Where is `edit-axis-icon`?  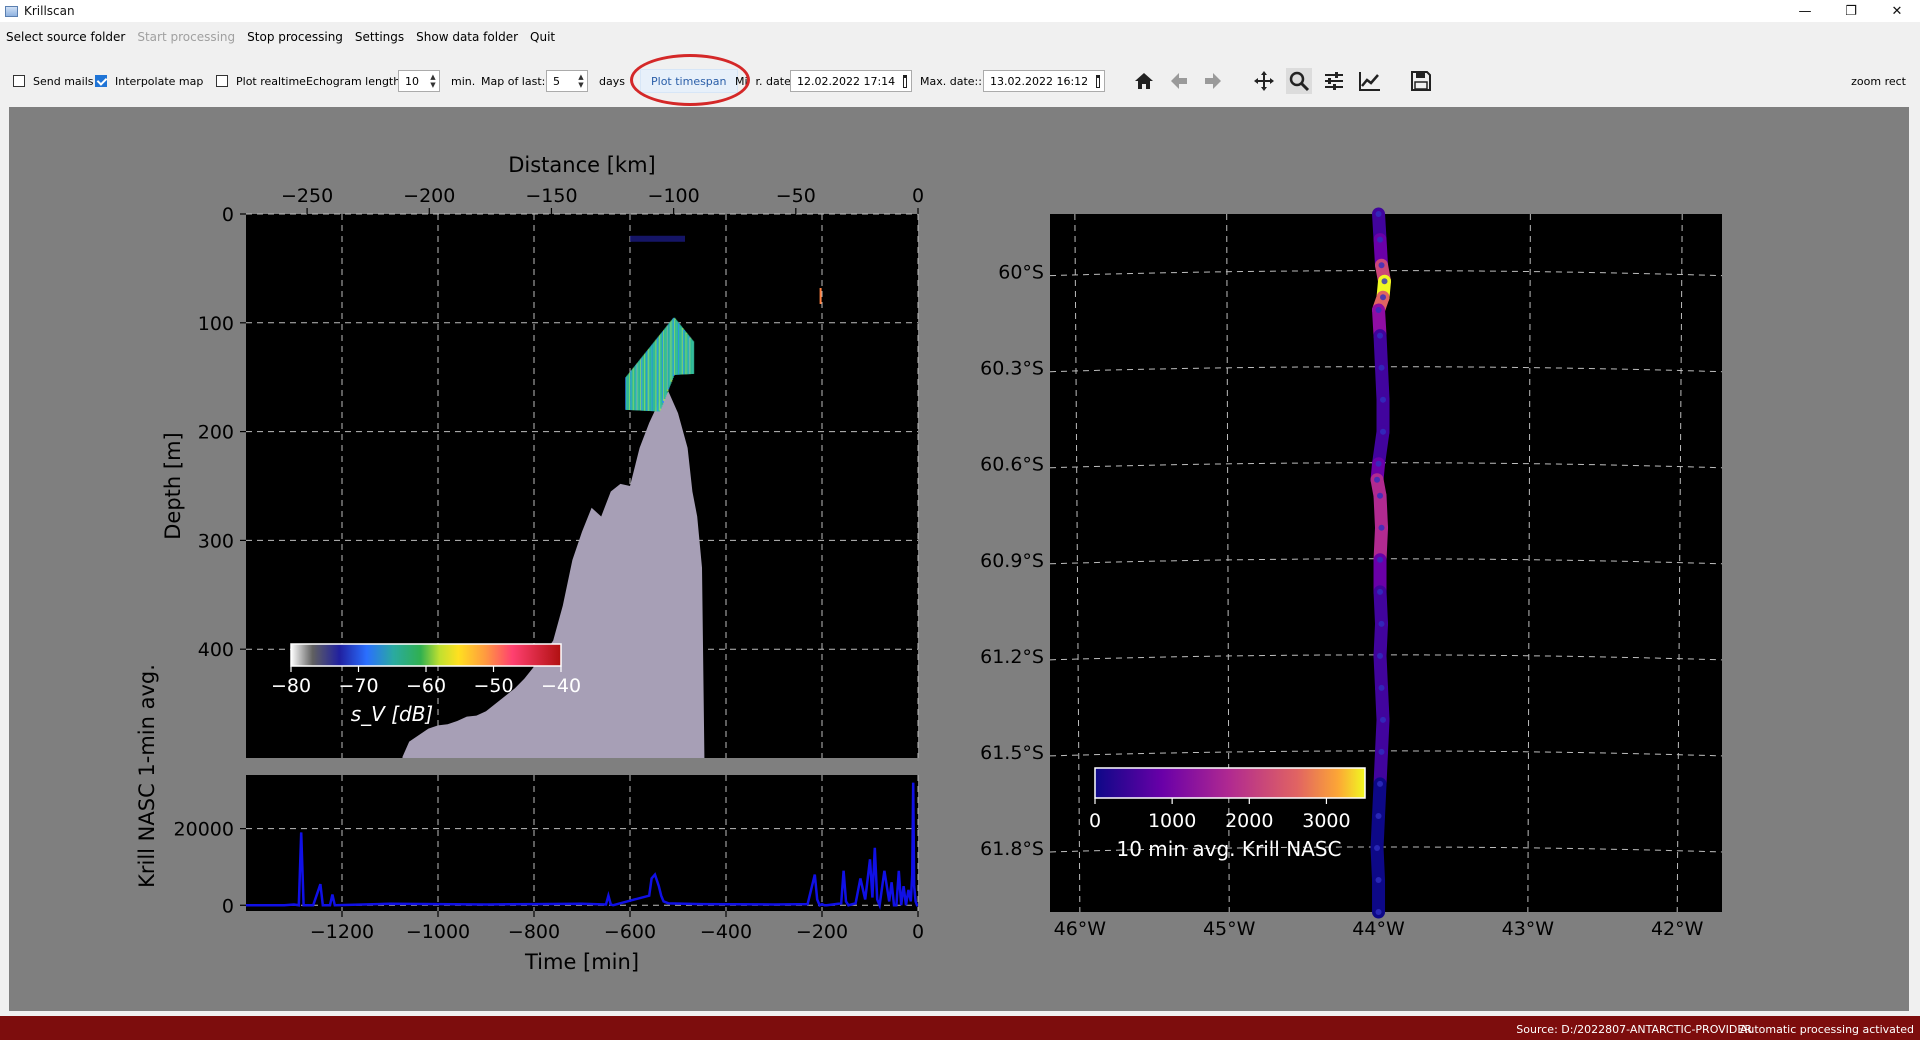
edit-axis-icon is located at coordinates (1370, 81).